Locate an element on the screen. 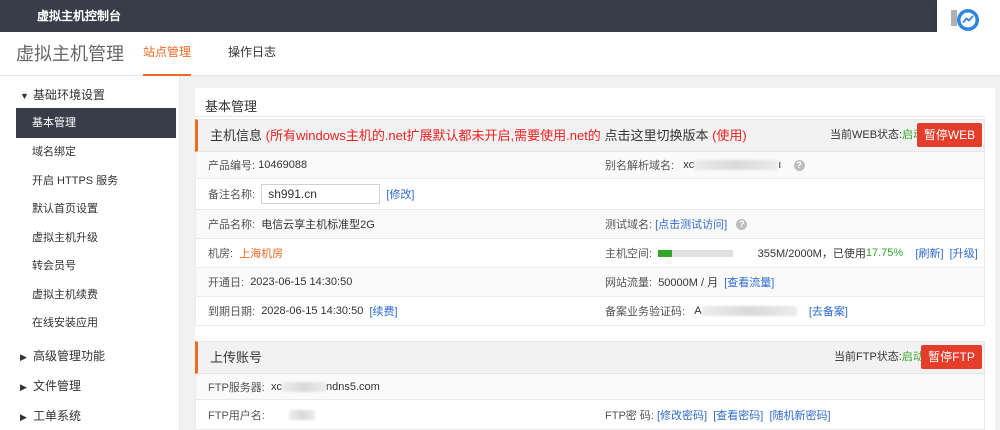 The height and width of the screenshot is (430, 1000). remark-label: 备注名称: is located at coordinates (232, 195).